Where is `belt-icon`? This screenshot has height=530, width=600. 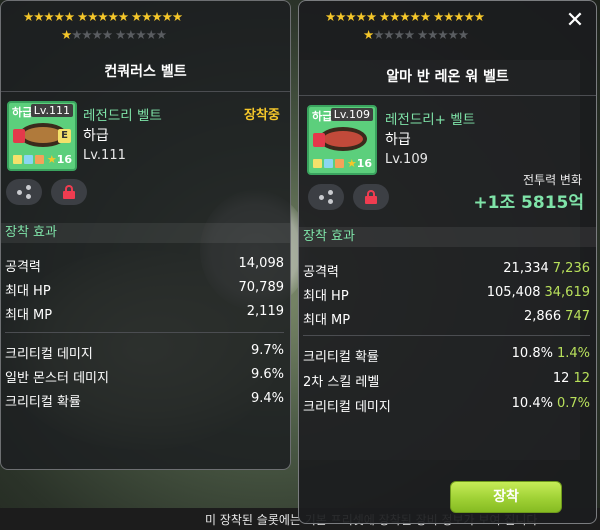
belt-icon is located at coordinates (343, 139).